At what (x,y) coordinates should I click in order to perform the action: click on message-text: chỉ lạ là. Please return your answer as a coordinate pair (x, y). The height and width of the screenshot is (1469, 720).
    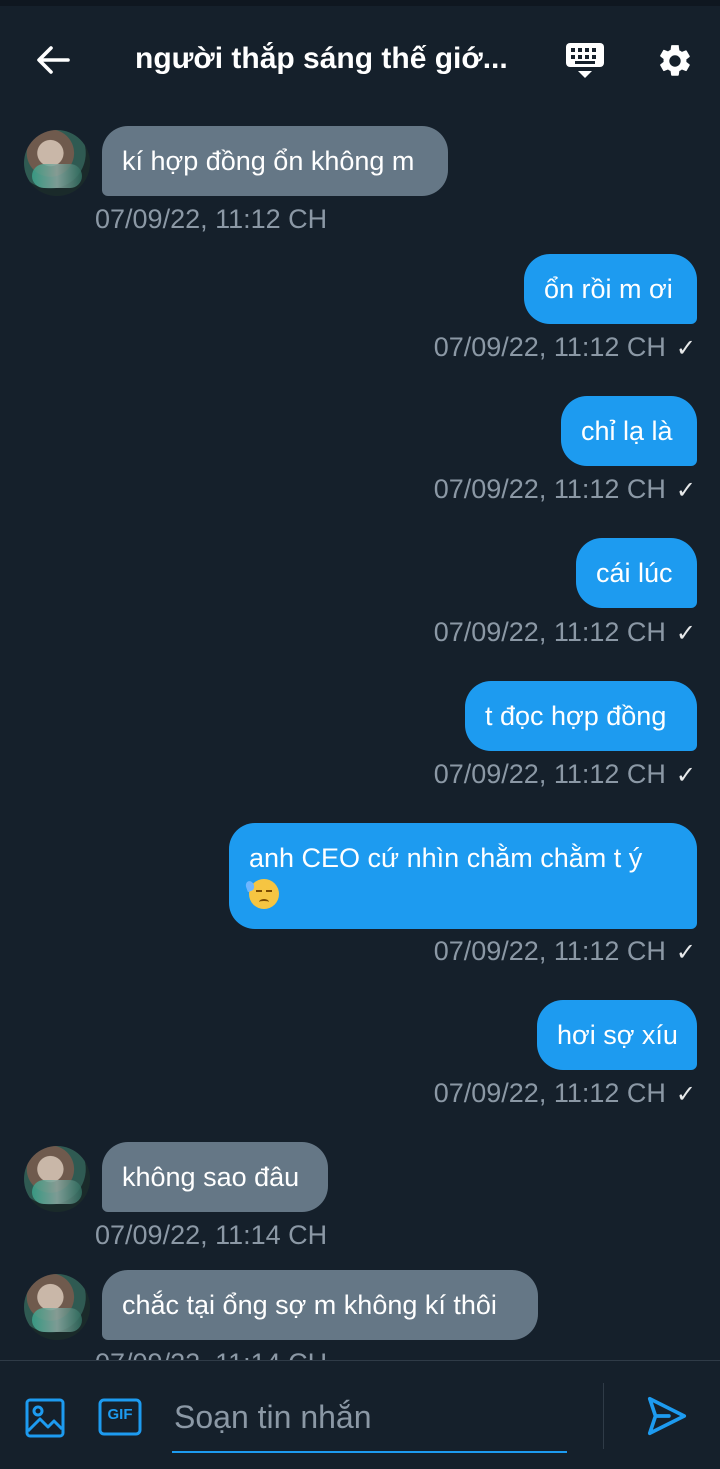
    Looking at the image, I should click on (627, 431).